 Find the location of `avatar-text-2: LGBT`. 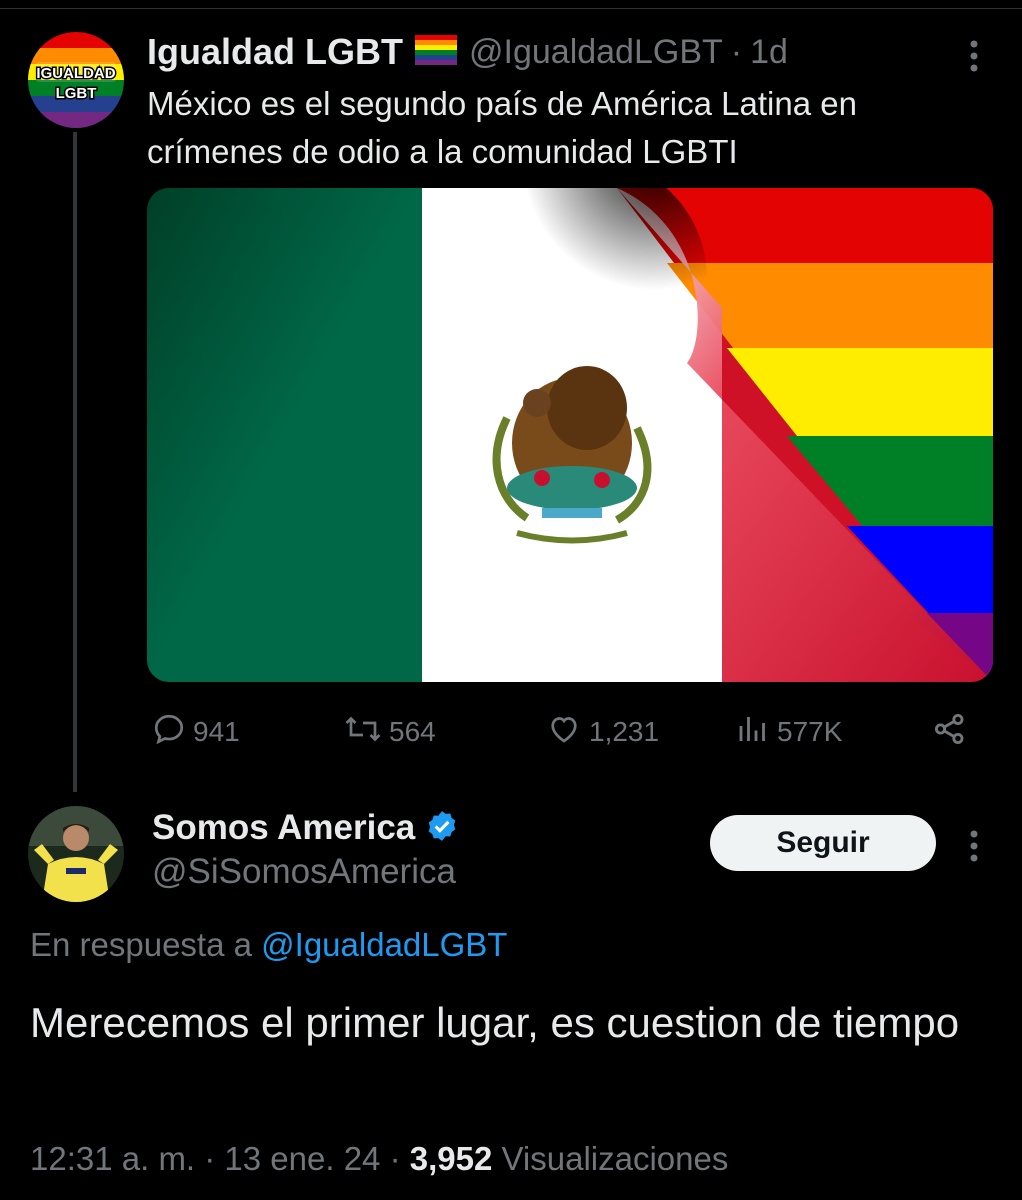

avatar-text-2: LGBT is located at coordinates (76, 93).